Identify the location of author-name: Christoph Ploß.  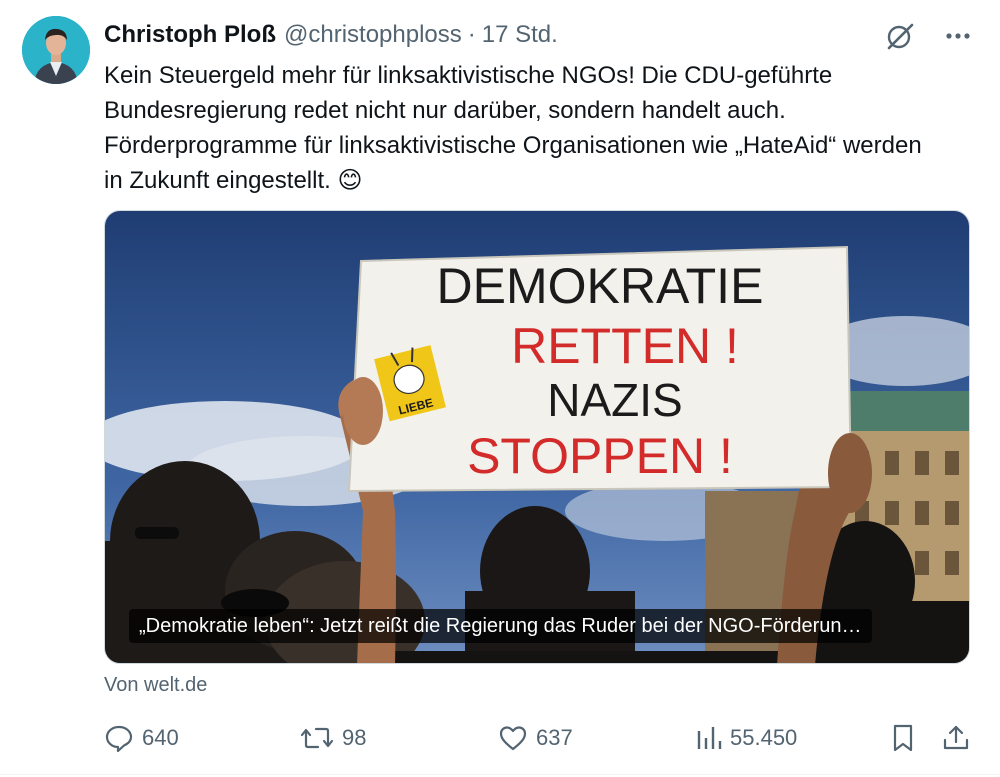
(190, 35).